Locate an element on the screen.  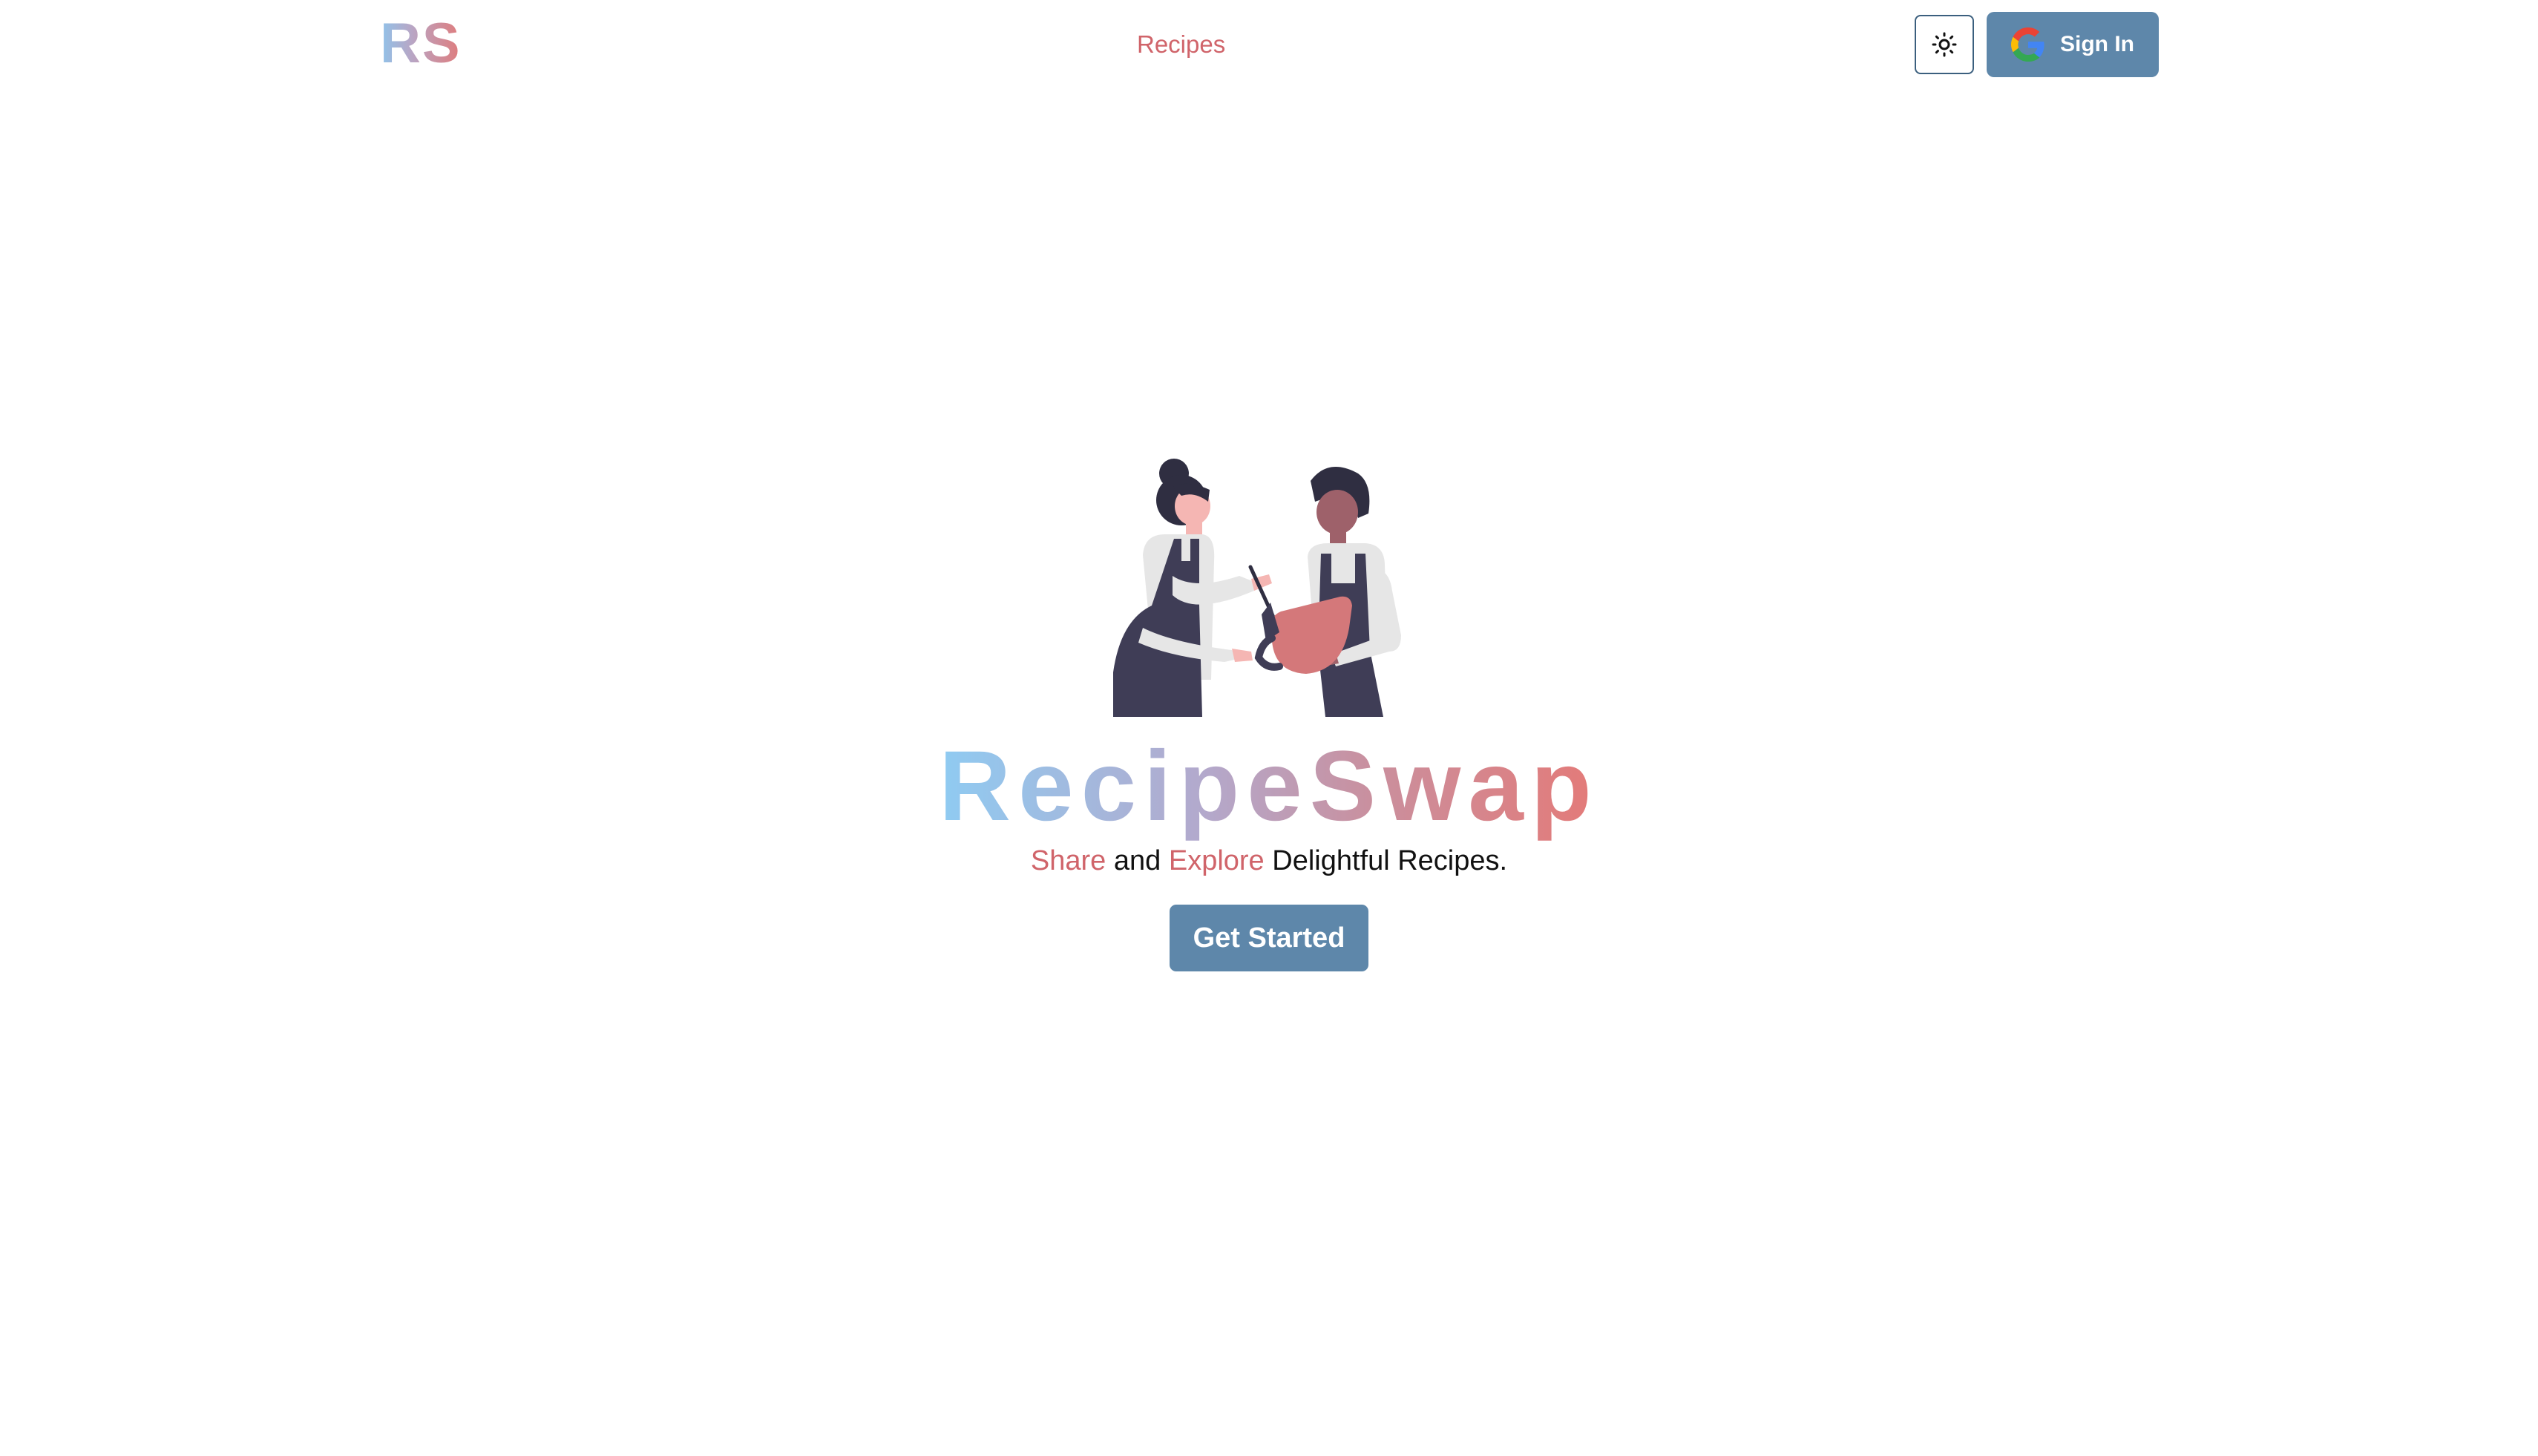
hero-title: RecipeSwap is located at coordinates (1269, 786).